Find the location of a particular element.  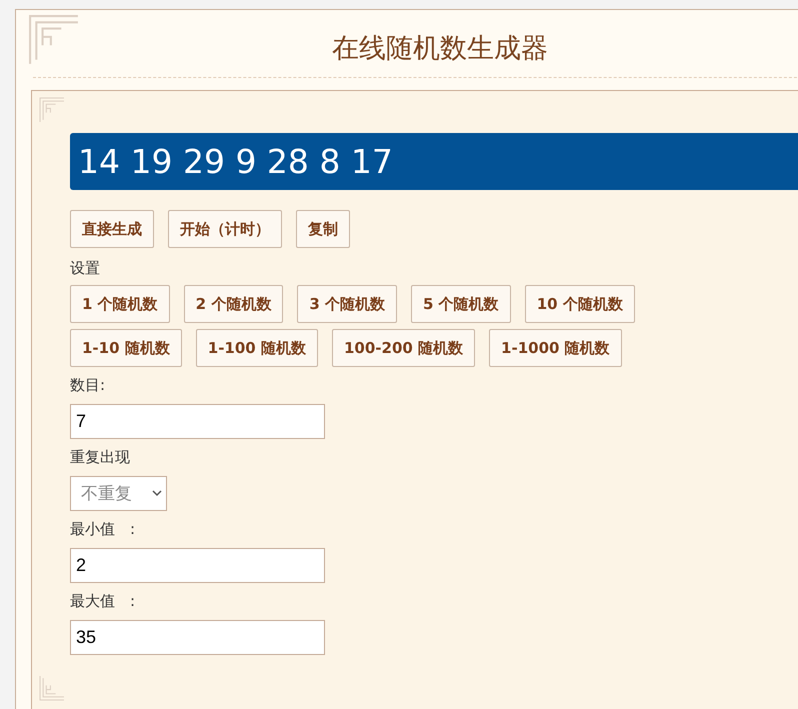

number-input: 2 is located at coordinates (197, 565).